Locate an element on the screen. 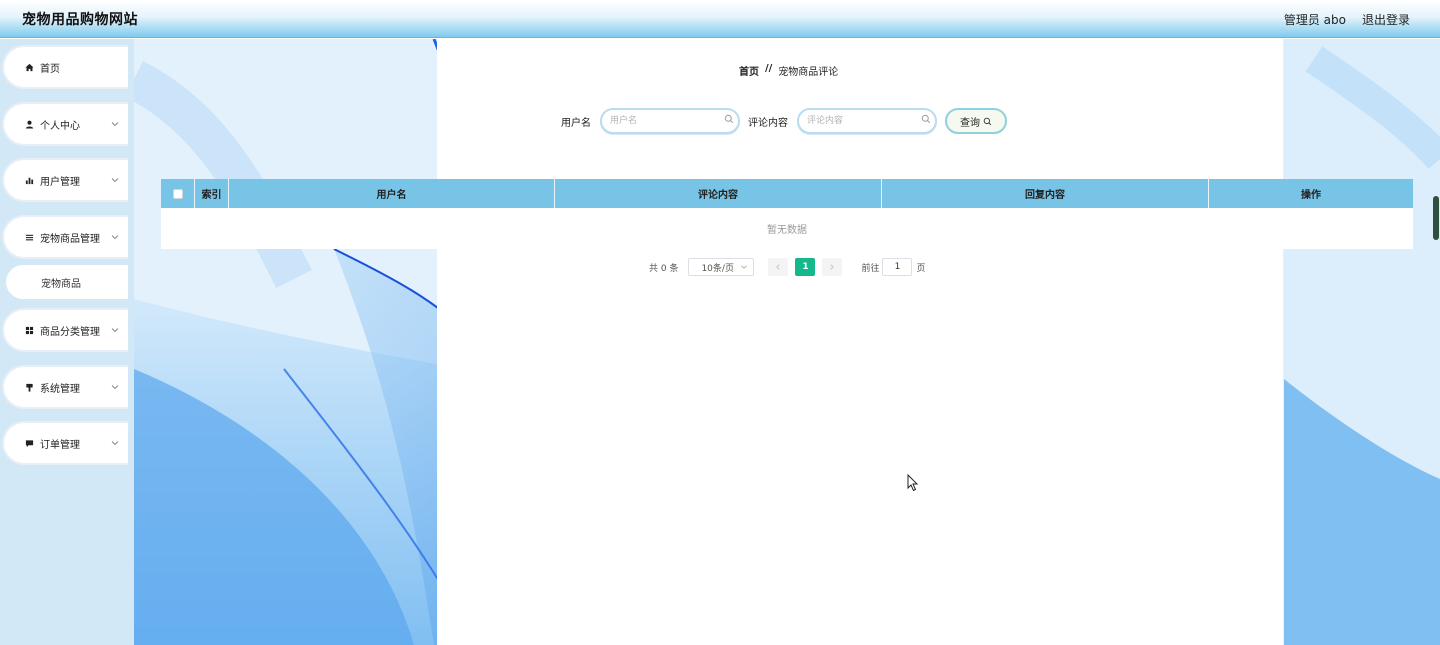 The height and width of the screenshot is (645, 1440). chevron-right-icon is located at coordinates (832, 267).